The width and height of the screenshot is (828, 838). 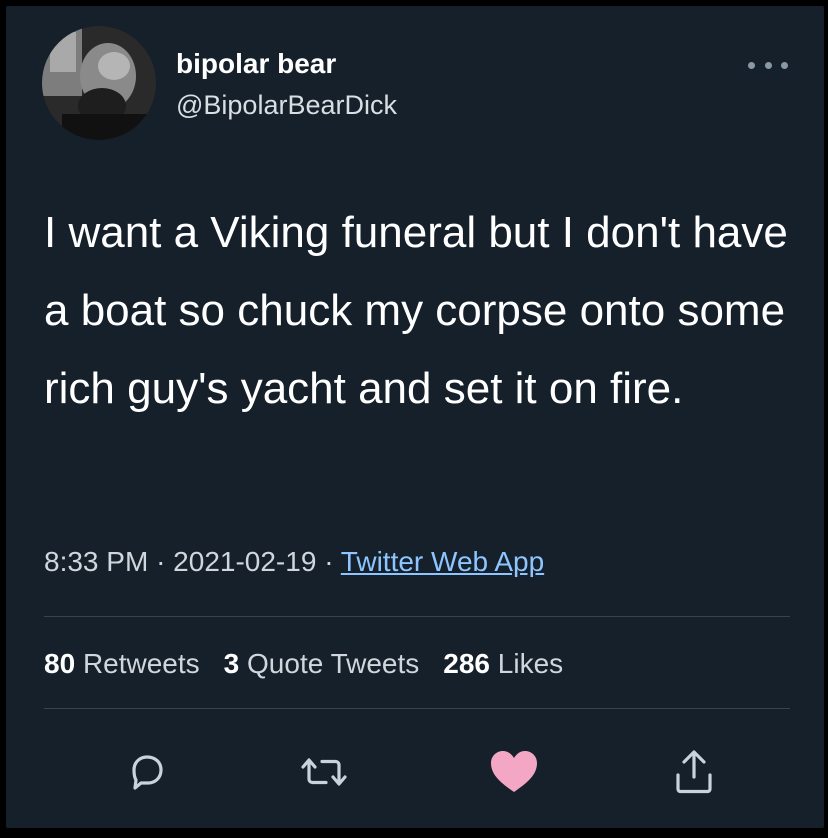 I want to click on quote-tweets-count: 3, so click(x=231, y=663).